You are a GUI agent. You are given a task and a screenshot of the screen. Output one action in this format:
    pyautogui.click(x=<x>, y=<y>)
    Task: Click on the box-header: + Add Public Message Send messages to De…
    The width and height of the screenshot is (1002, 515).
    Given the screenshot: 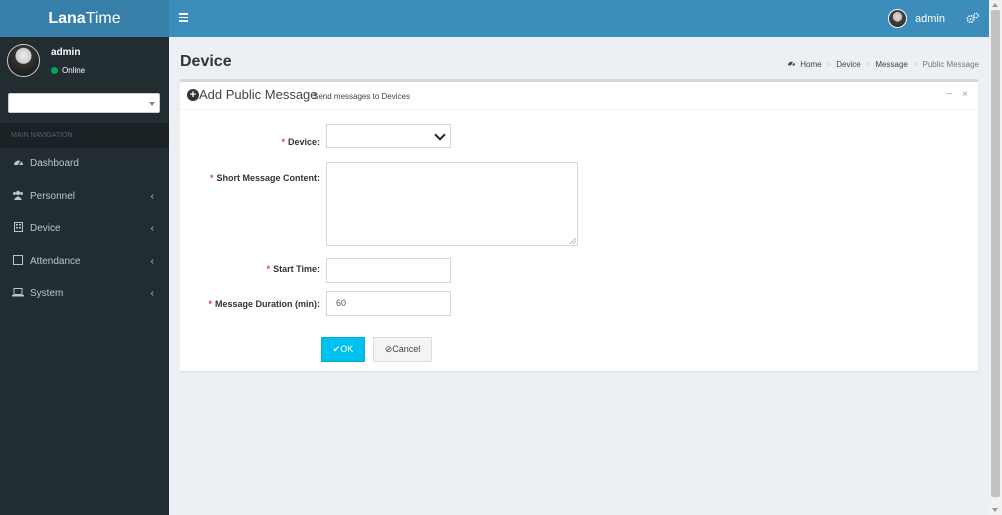 What is the action you would take?
    pyautogui.click(x=579, y=96)
    